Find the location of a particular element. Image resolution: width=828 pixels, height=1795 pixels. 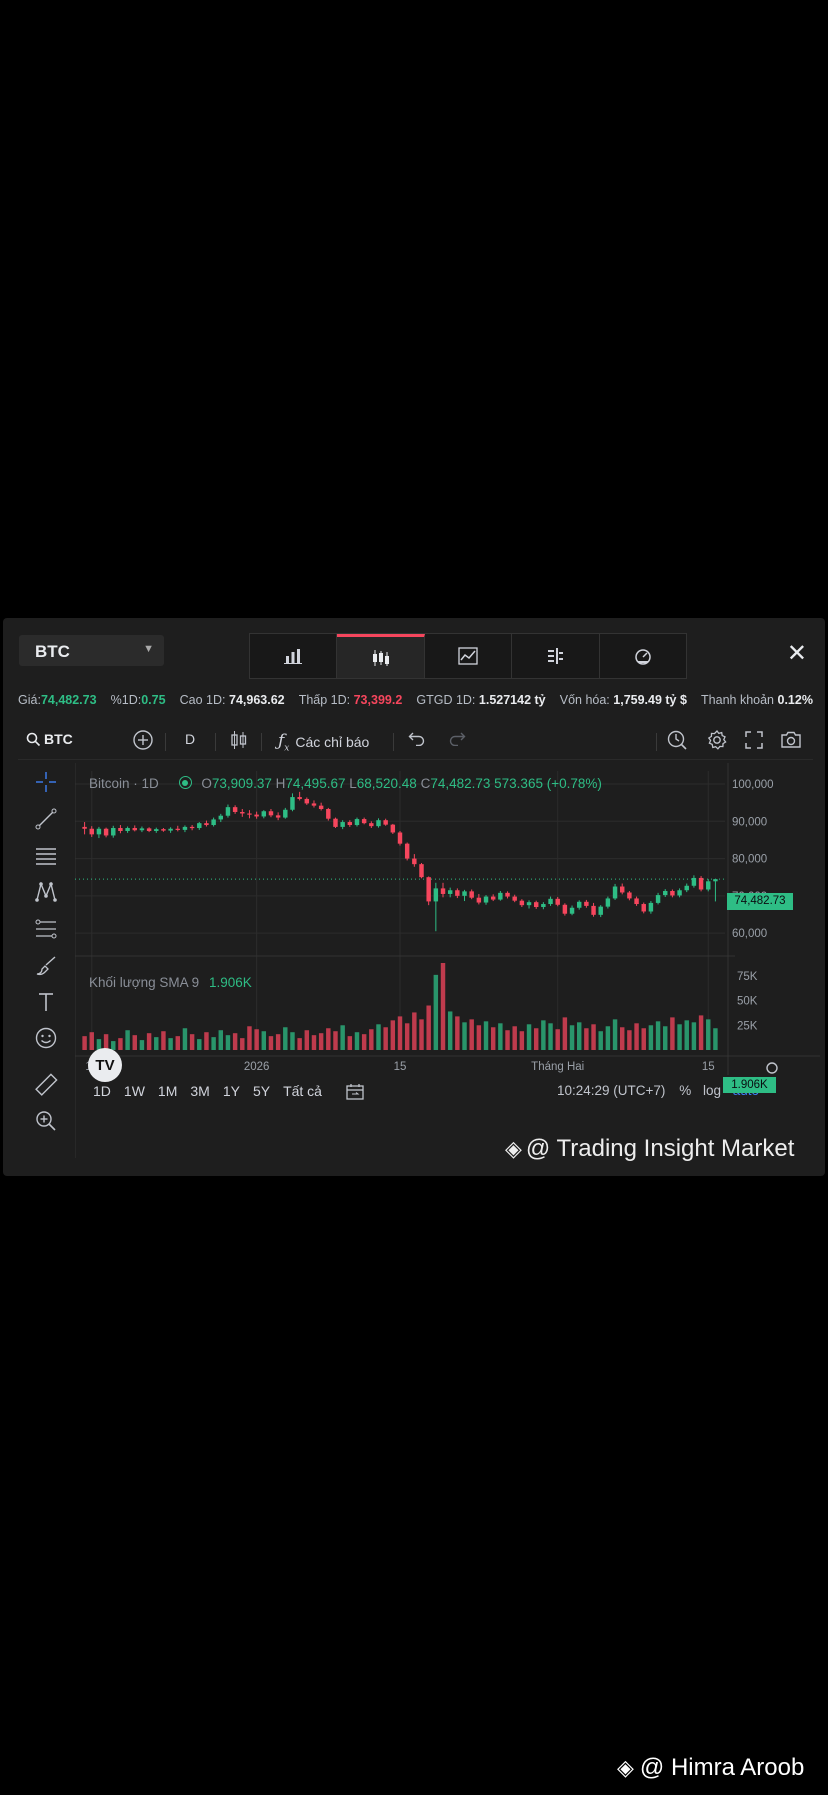

candles-style-icon is located at coordinates (239, 740).